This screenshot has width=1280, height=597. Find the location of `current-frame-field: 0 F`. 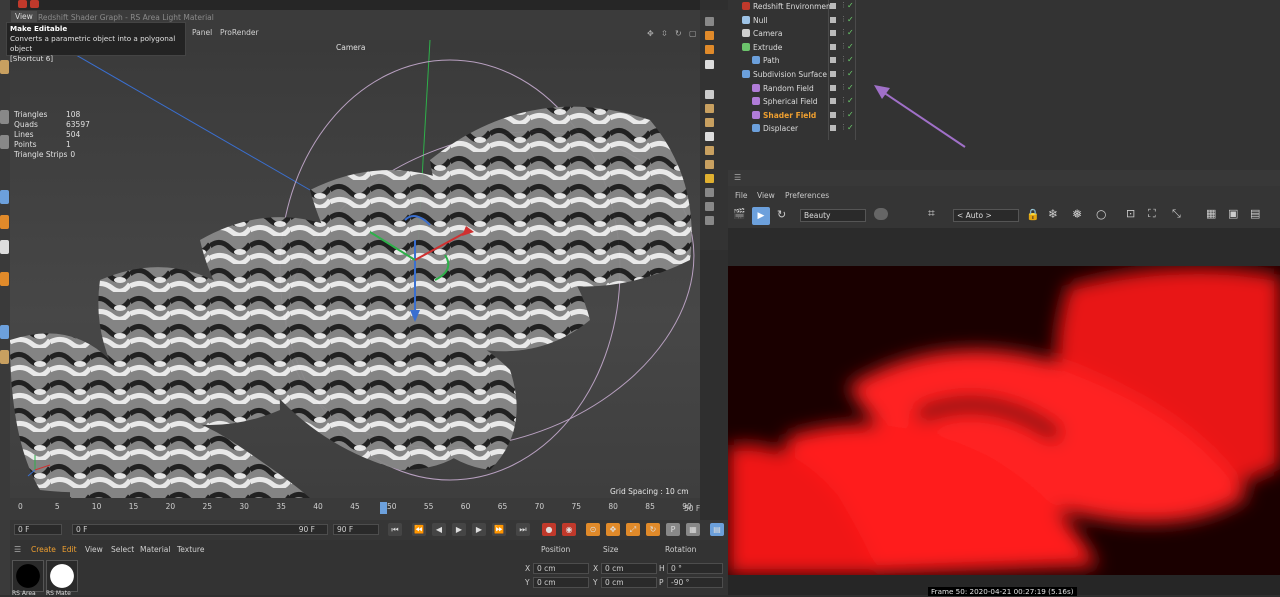

current-frame-field: 0 F is located at coordinates (38, 529).